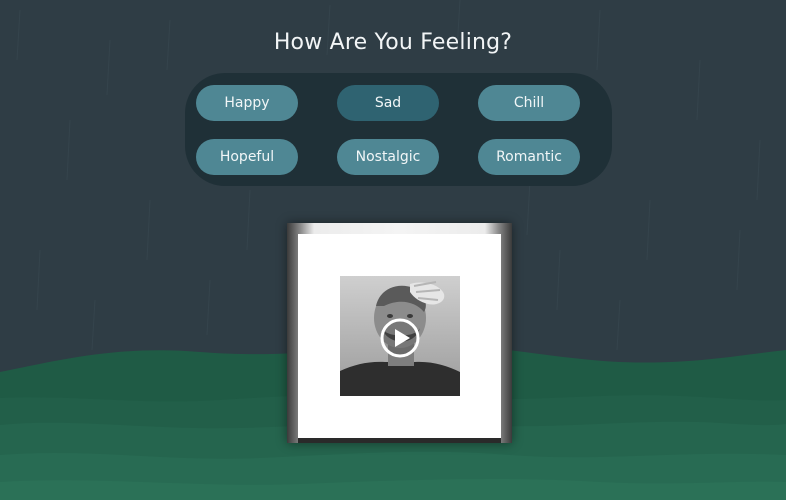 This screenshot has height=500, width=786. Describe the element at coordinates (388, 103) in the screenshot. I see `mood-button-sad: Sad` at that location.